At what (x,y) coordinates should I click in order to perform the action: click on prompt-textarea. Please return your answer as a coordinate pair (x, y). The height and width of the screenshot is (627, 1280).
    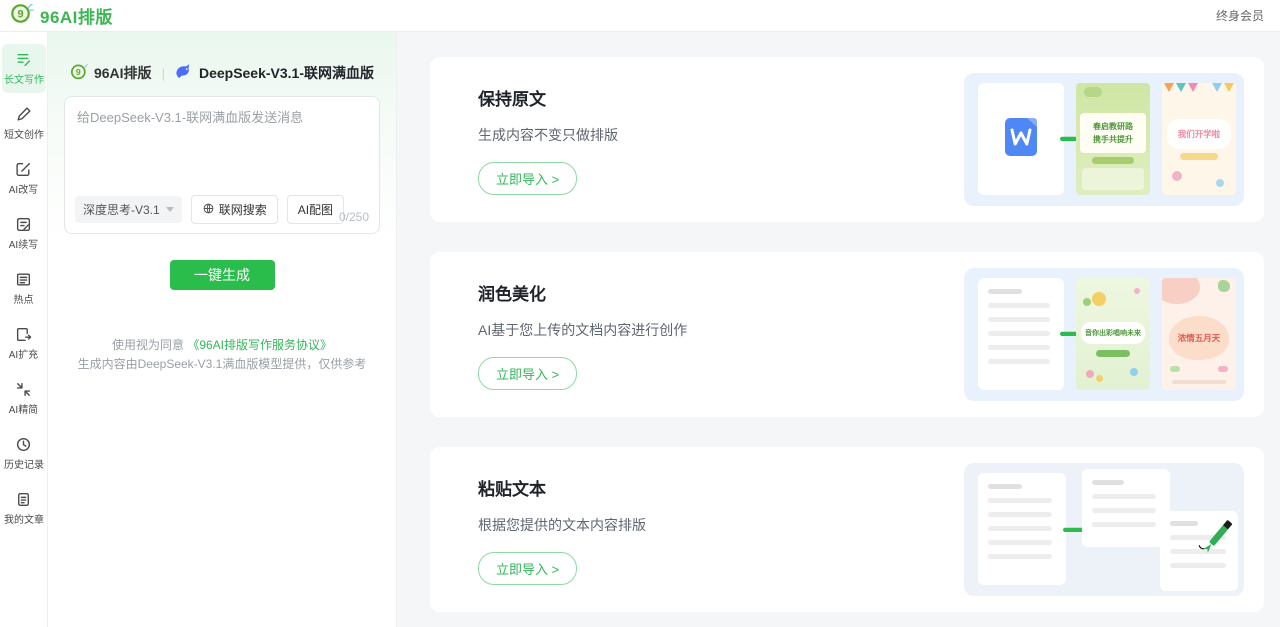
    Looking at the image, I should click on (222, 146).